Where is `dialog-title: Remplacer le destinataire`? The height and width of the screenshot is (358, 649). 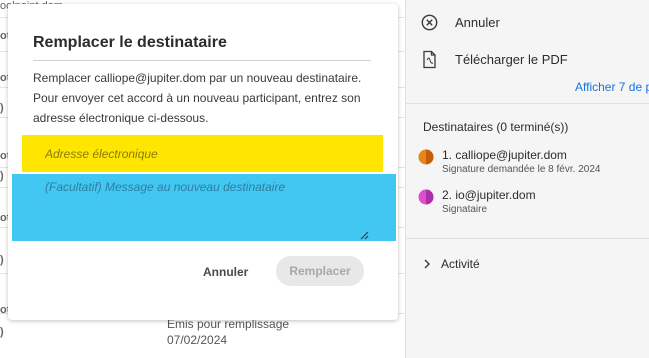 dialog-title: Remplacer le destinataire is located at coordinates (130, 42).